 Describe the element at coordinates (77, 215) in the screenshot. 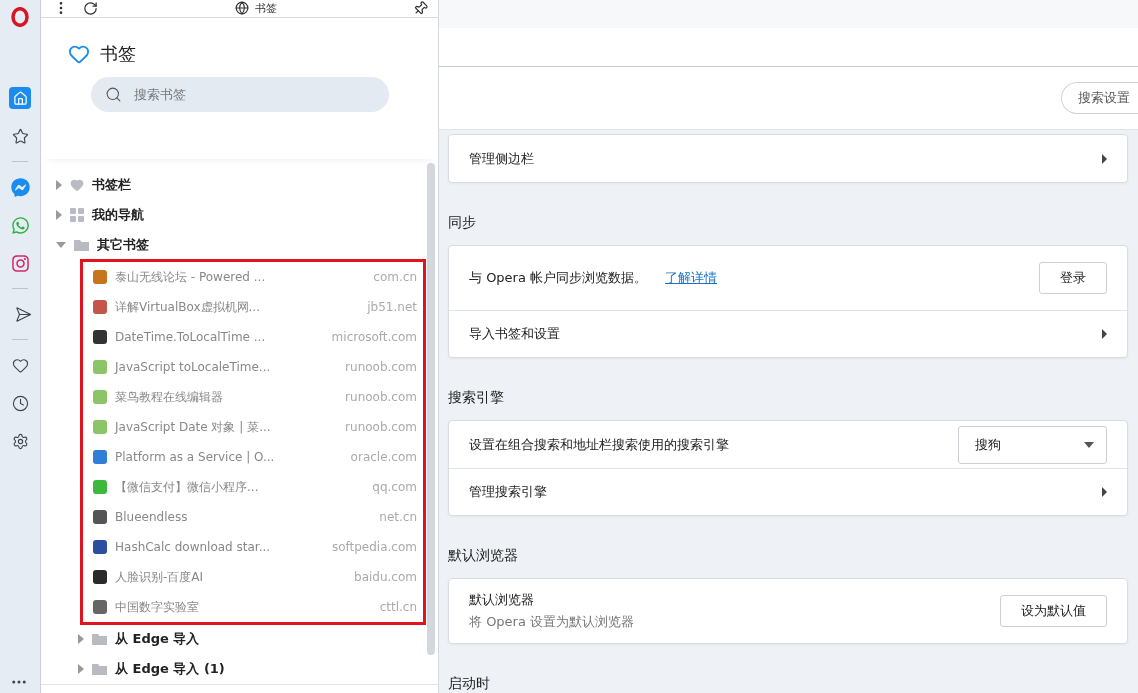

I see `grid-icon` at that location.